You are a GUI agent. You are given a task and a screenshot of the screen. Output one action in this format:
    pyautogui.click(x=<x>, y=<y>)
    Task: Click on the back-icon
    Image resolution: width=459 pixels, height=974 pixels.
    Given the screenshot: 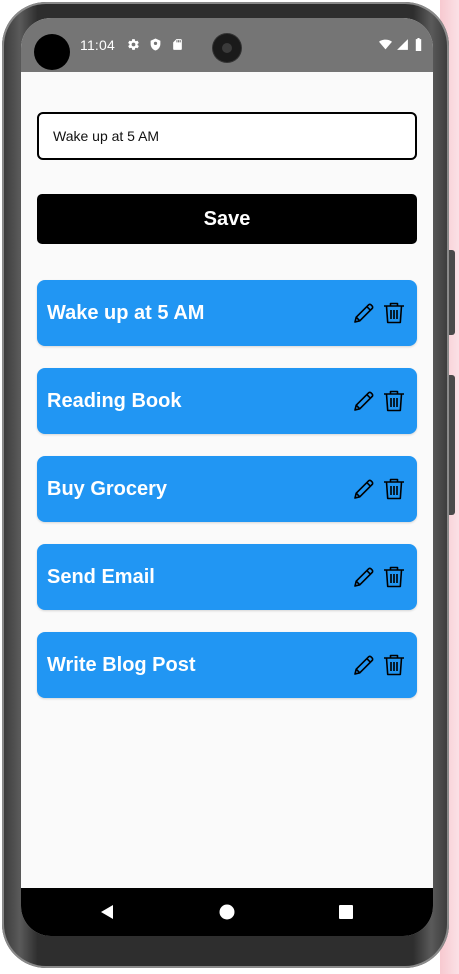 What is the action you would take?
    pyautogui.click(x=107, y=912)
    